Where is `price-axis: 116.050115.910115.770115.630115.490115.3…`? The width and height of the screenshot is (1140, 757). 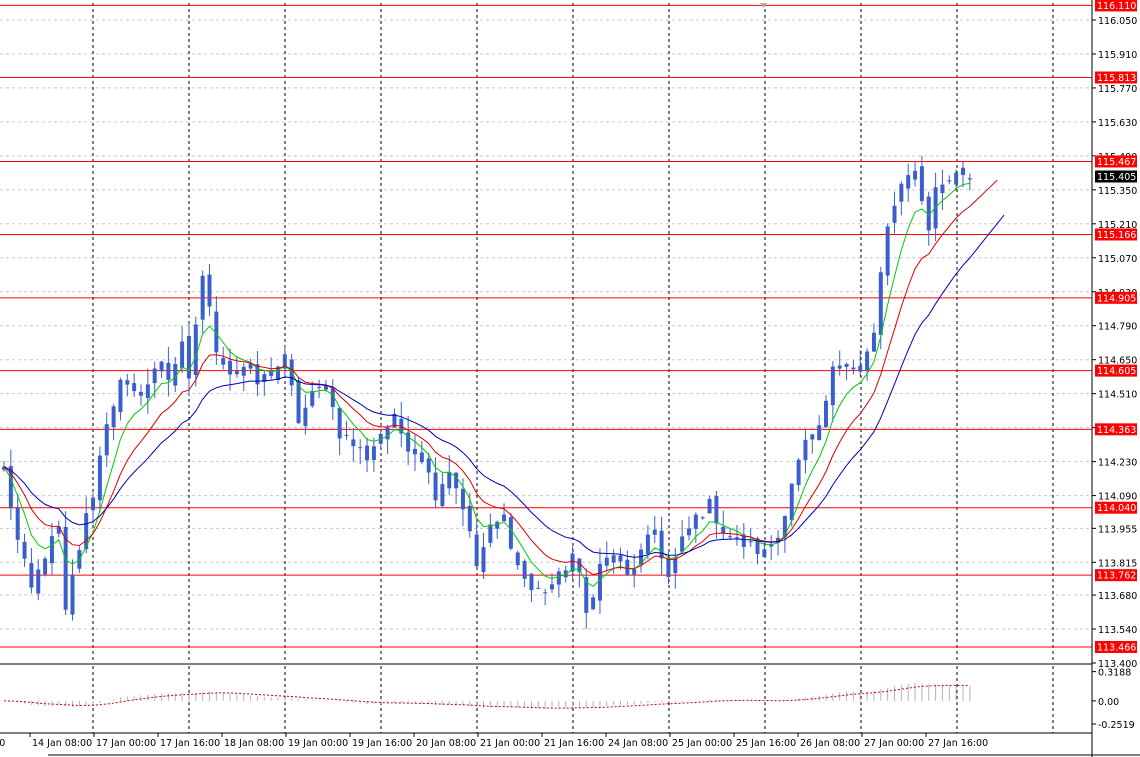 price-axis: 116.050115.910115.770115.630115.490115.3… is located at coordinates (1114, 365).